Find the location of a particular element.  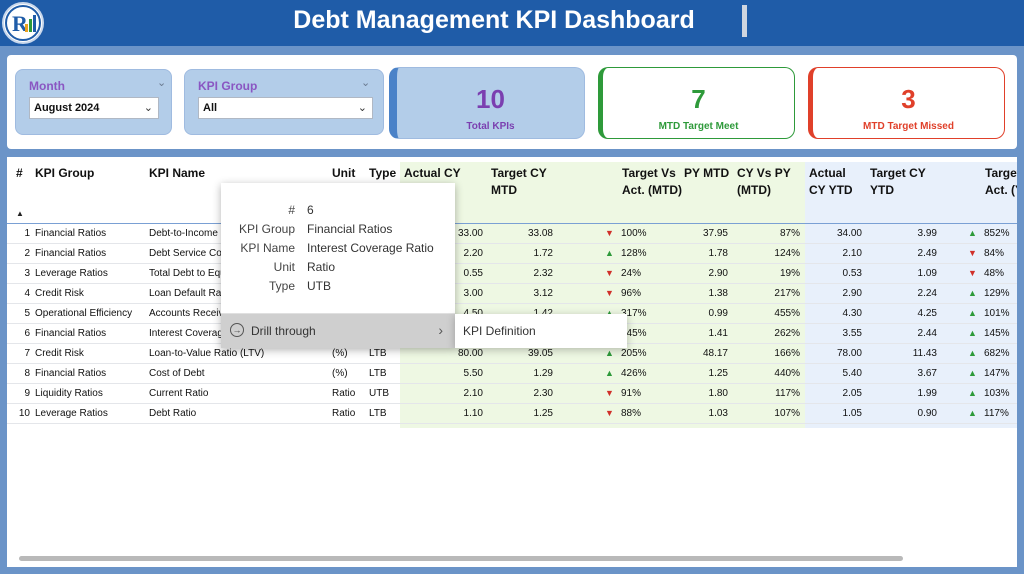

cell-target-vs-act-mtd: 91% is located at coordinates (631, 393).